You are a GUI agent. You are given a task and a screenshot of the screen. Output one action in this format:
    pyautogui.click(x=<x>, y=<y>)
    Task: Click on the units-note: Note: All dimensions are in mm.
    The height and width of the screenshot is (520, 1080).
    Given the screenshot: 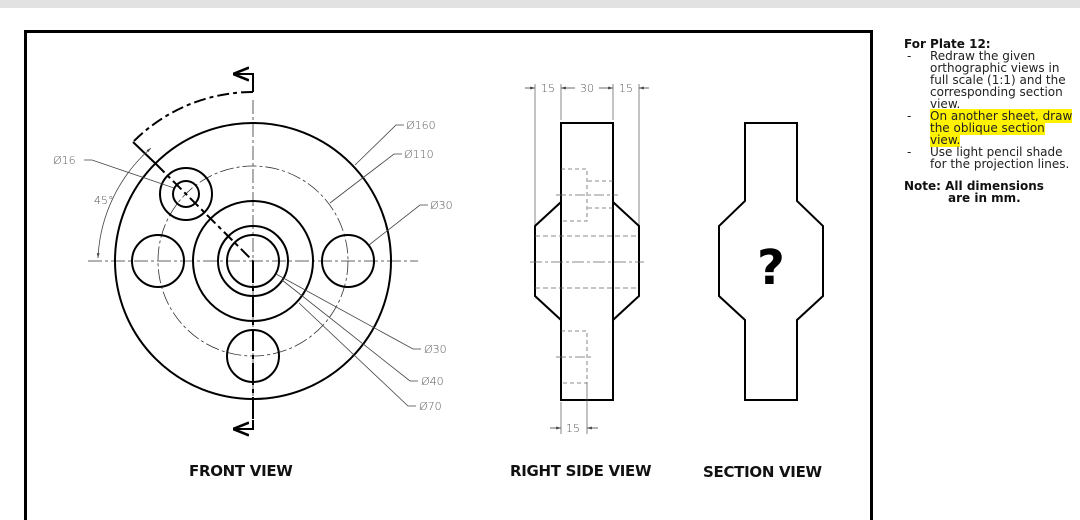 What is the action you would take?
    pyautogui.click(x=989, y=192)
    